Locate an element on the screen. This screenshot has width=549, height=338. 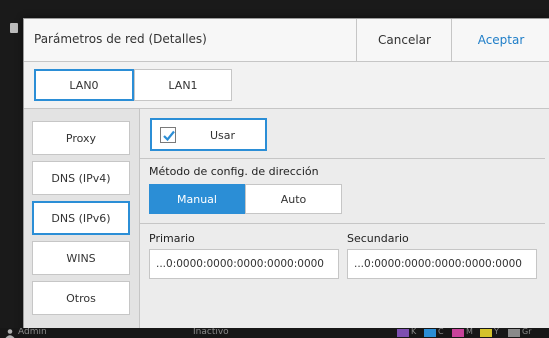
ink-label: C is located at coordinates (441, 332).